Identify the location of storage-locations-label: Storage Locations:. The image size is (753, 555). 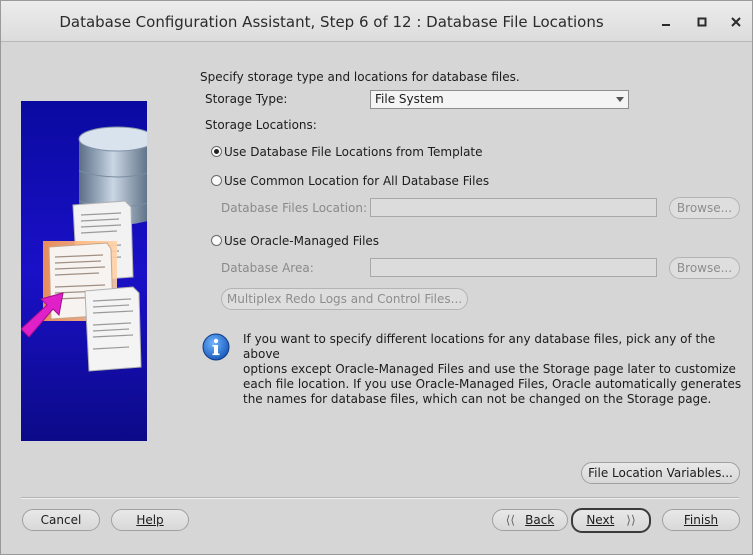
(261, 125).